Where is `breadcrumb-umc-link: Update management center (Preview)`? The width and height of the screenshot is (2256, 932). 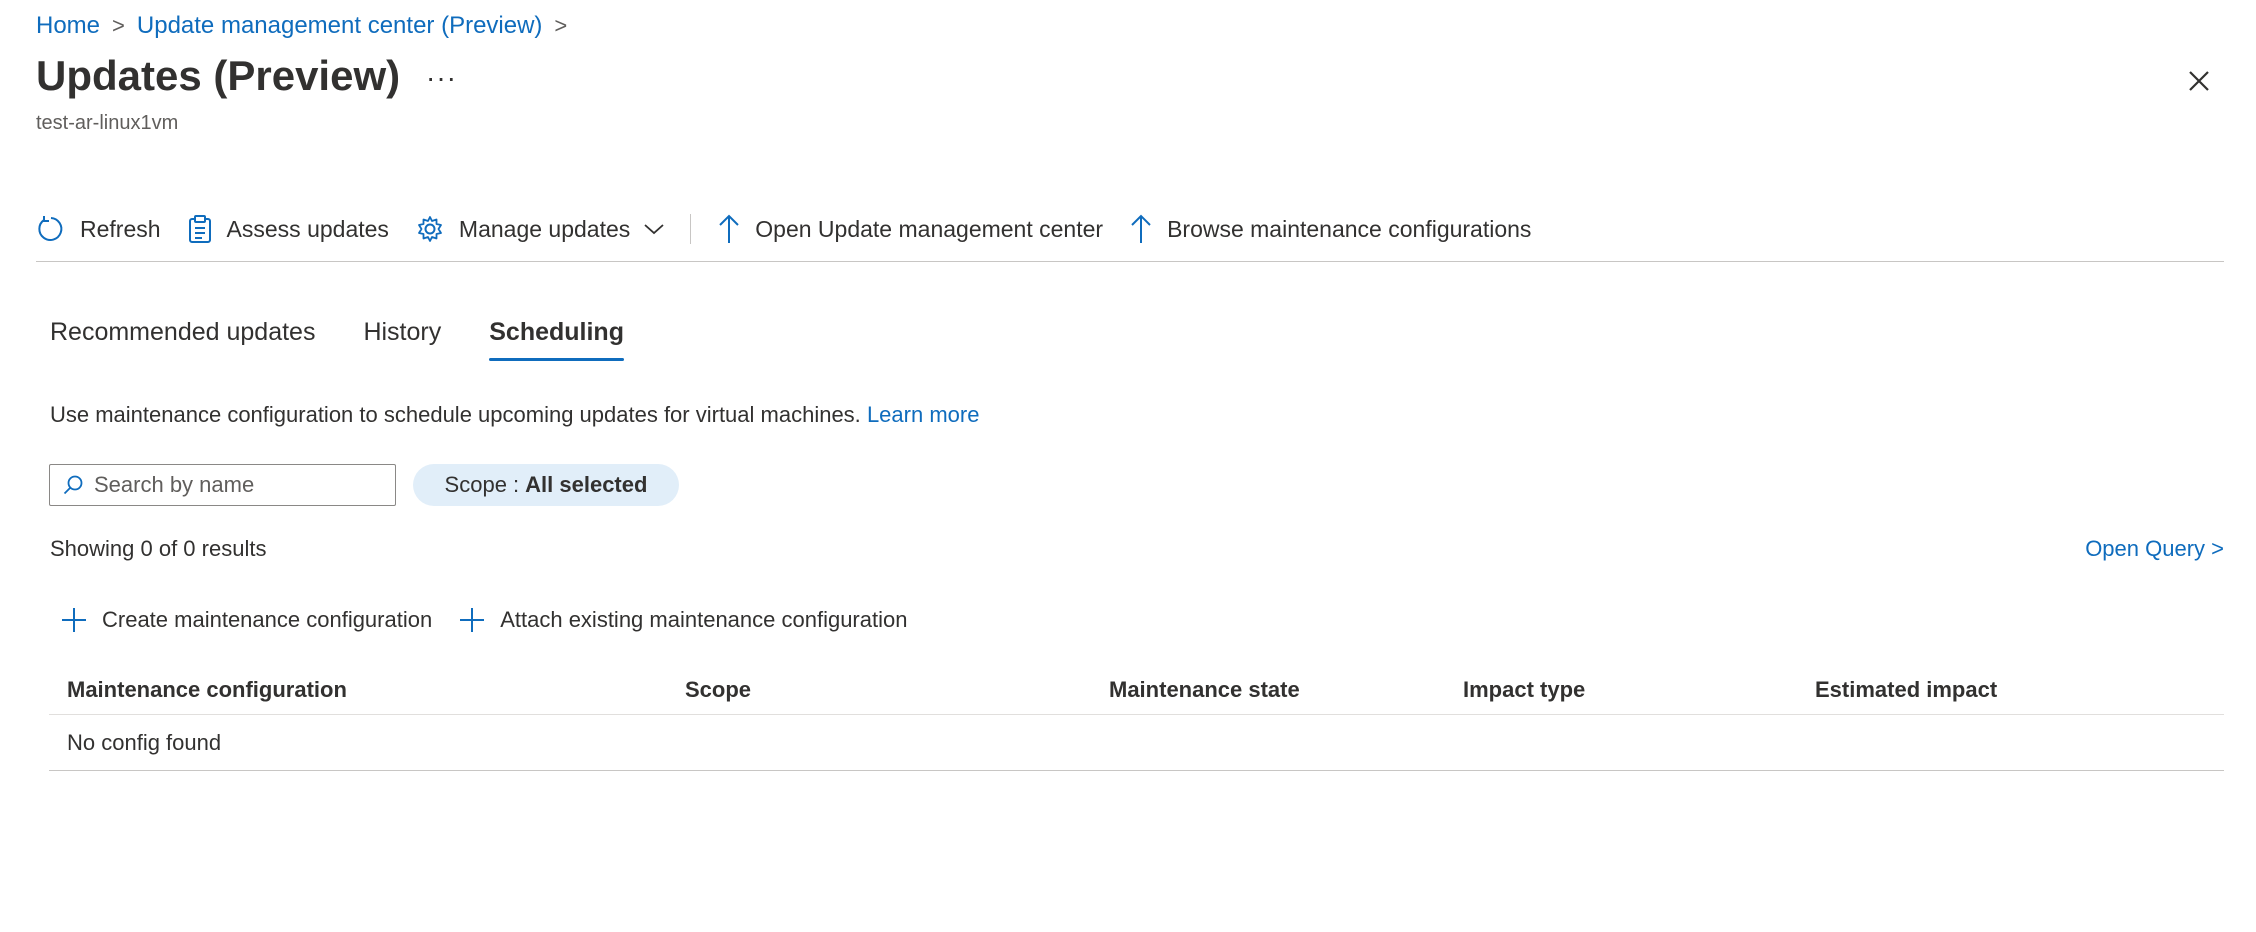
breadcrumb-umc-link: Update management center (Preview) is located at coordinates (340, 26).